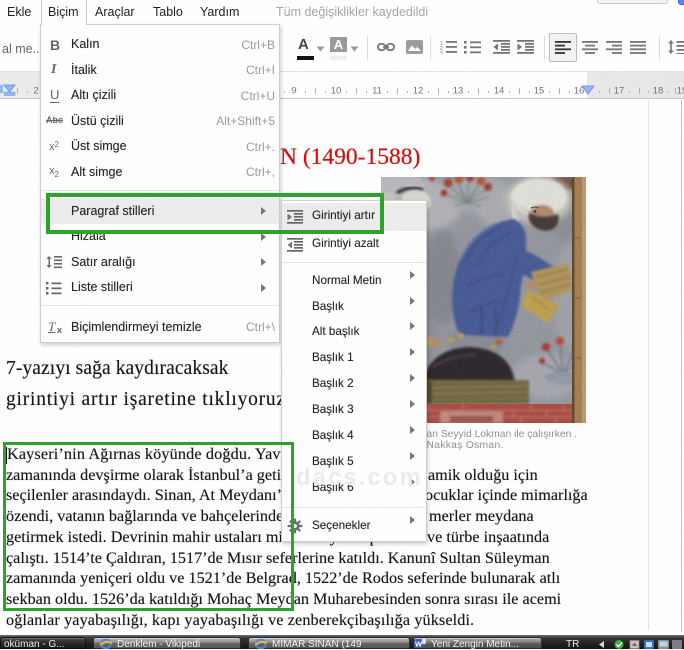 This screenshot has width=684, height=650. What do you see at coordinates (680, 91) in the screenshot?
I see `svg-text: 19` at bounding box center [680, 91].